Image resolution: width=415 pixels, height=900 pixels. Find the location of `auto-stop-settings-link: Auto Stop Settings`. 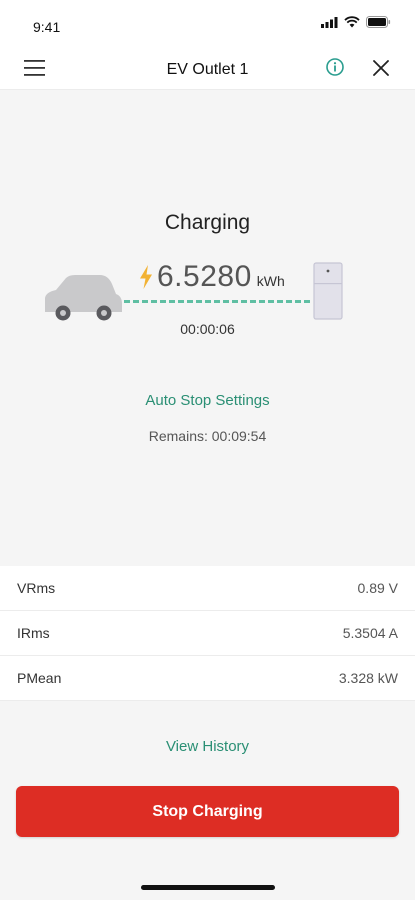

auto-stop-settings-link: Auto Stop Settings is located at coordinates (207, 400).